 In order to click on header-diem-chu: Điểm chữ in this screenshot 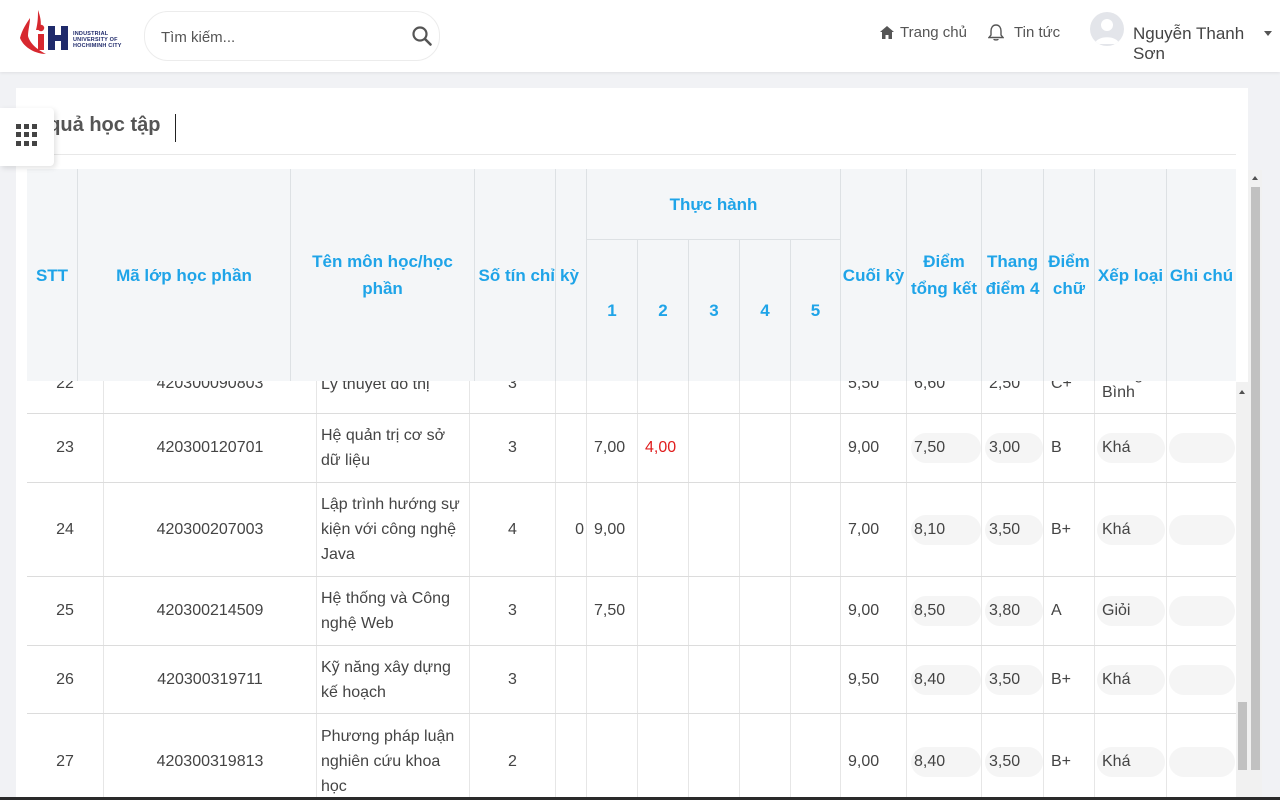, I will do `click(1069, 275)`.